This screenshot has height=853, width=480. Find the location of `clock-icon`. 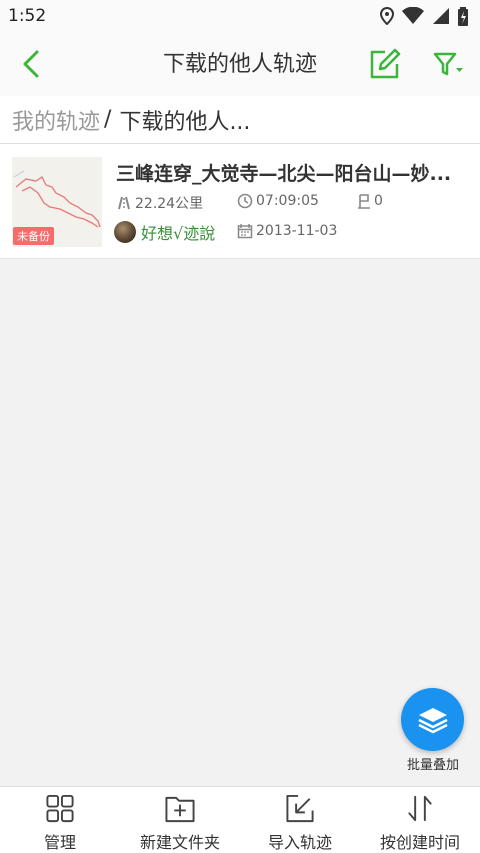

clock-icon is located at coordinates (245, 201).